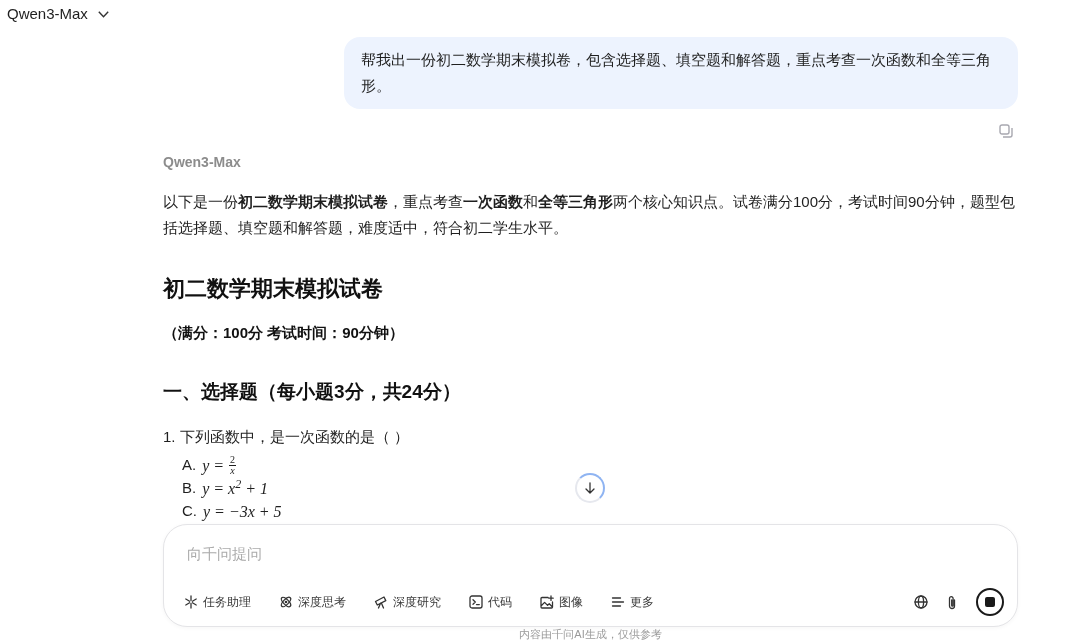 The width and height of the screenshot is (1080, 640). What do you see at coordinates (381, 602) in the screenshot?
I see `telescope-icon` at bounding box center [381, 602].